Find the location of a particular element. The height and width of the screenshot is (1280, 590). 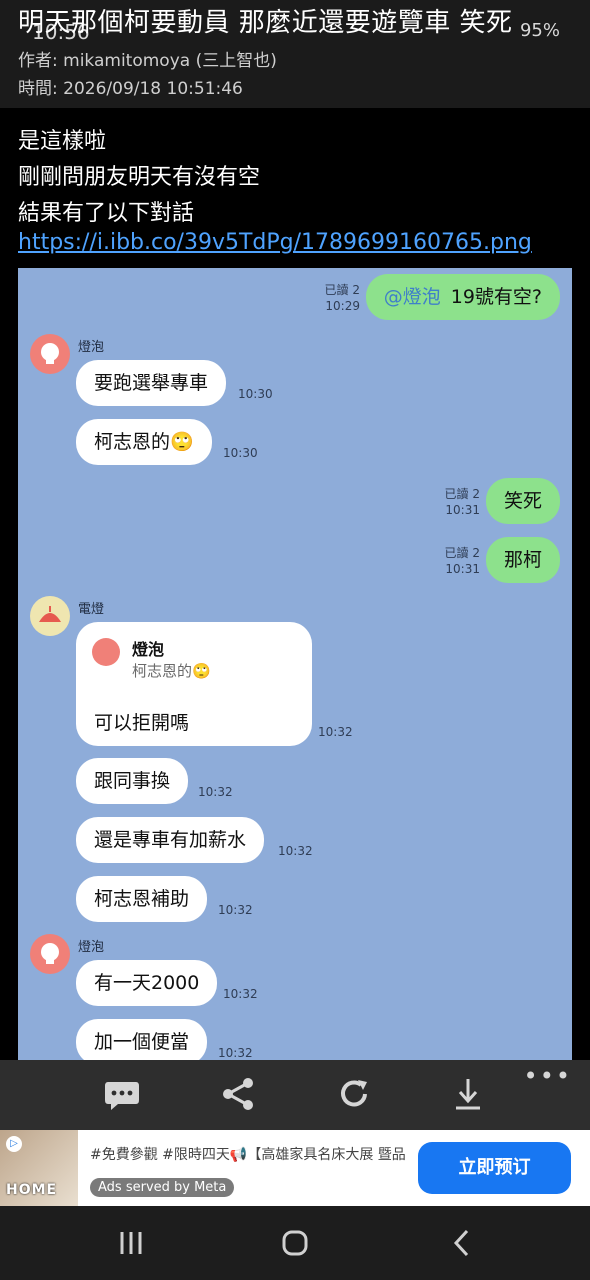

action-toolbar: ••• is located at coordinates (295, 1095).